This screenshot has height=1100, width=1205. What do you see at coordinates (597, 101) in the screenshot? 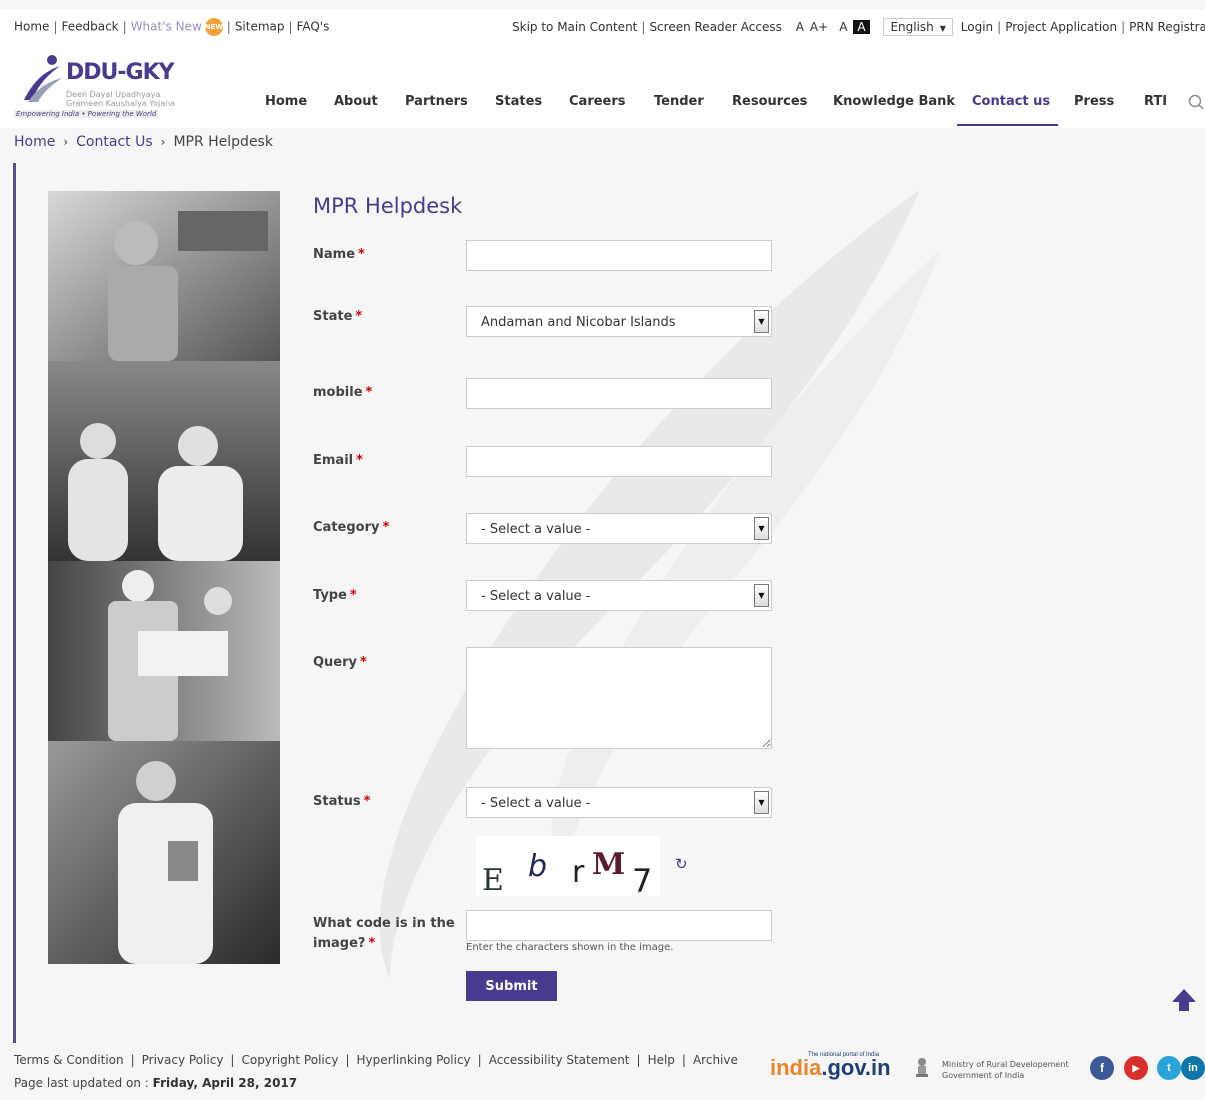
I see `nav-careers: Careers` at bounding box center [597, 101].